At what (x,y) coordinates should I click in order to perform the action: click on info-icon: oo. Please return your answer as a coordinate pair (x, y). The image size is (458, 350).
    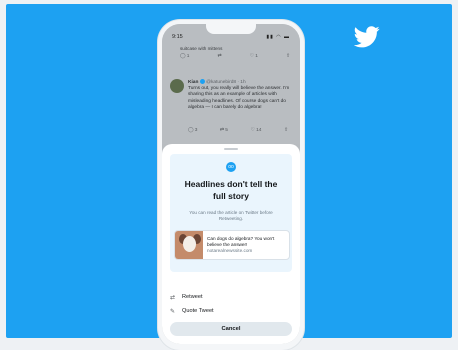
    Looking at the image, I should click on (231, 167).